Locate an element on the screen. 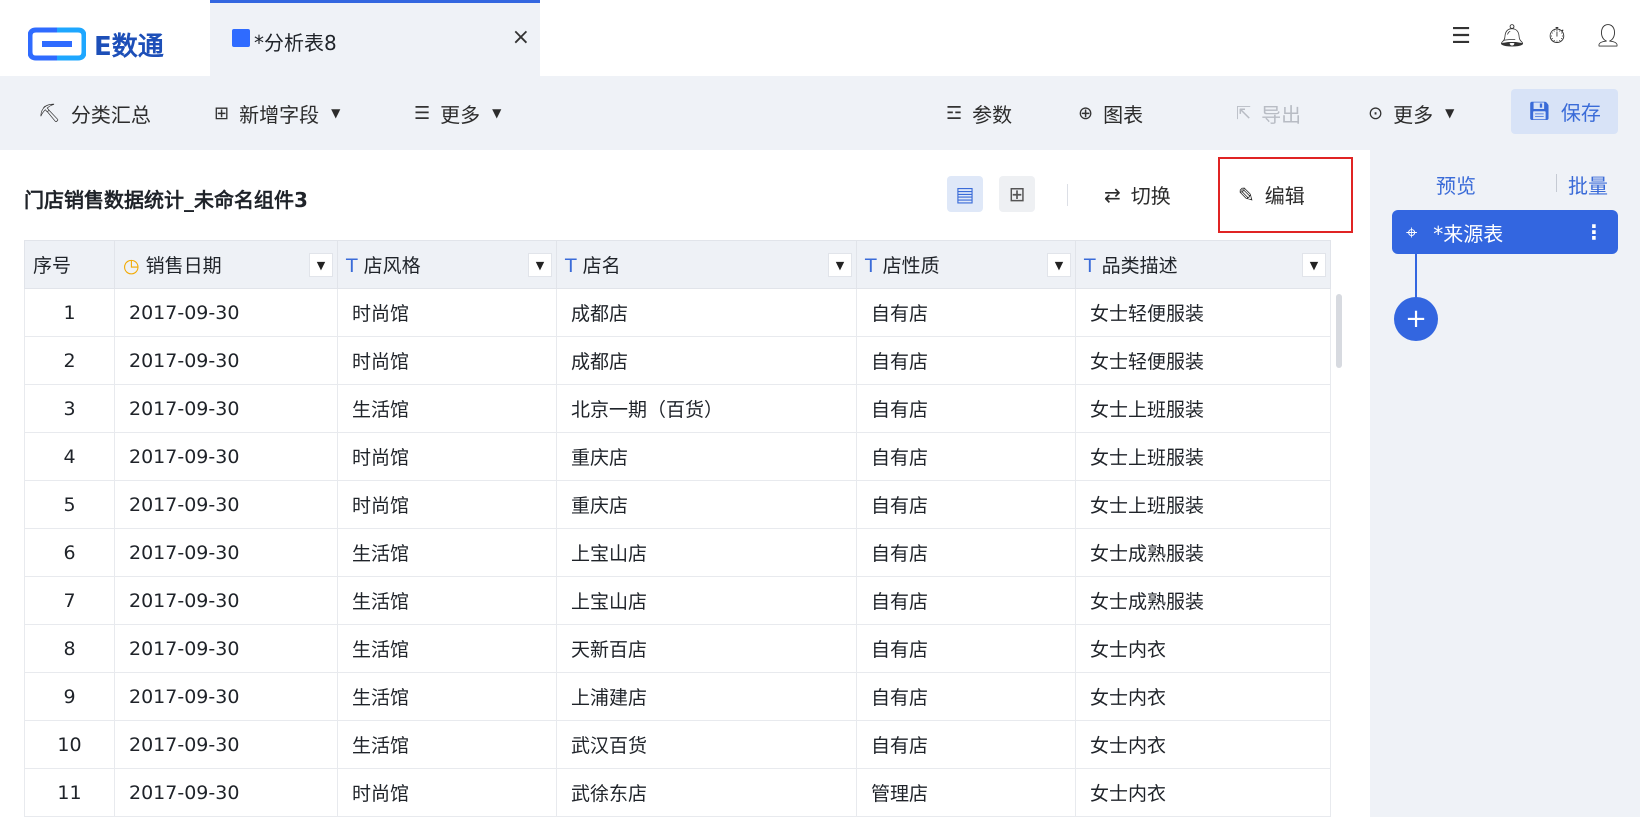  grid-view-button: ⊞ is located at coordinates (1017, 194).